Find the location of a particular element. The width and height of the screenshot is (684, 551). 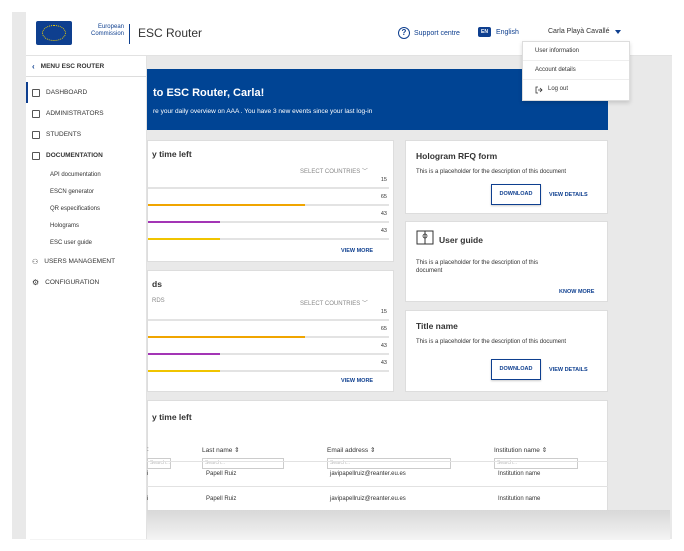

column-header-first: : is located at coordinates (148, 449).